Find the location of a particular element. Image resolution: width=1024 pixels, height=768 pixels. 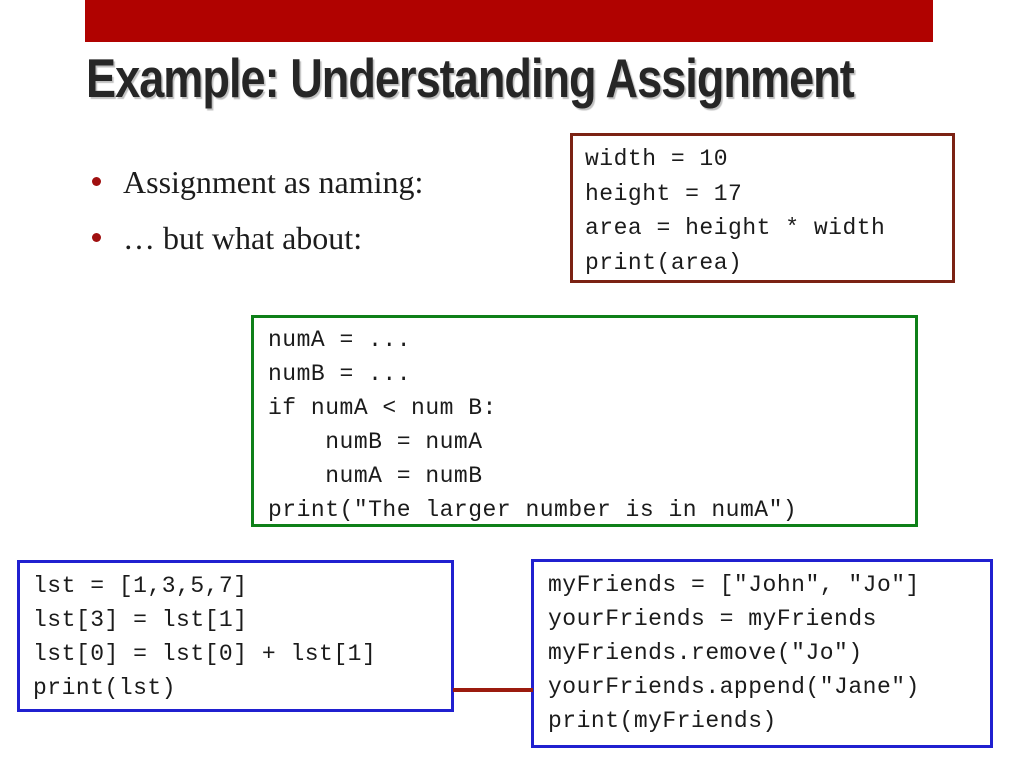

bullet-list: Assignment as naming: … but what about: is located at coordinates (317, 219).